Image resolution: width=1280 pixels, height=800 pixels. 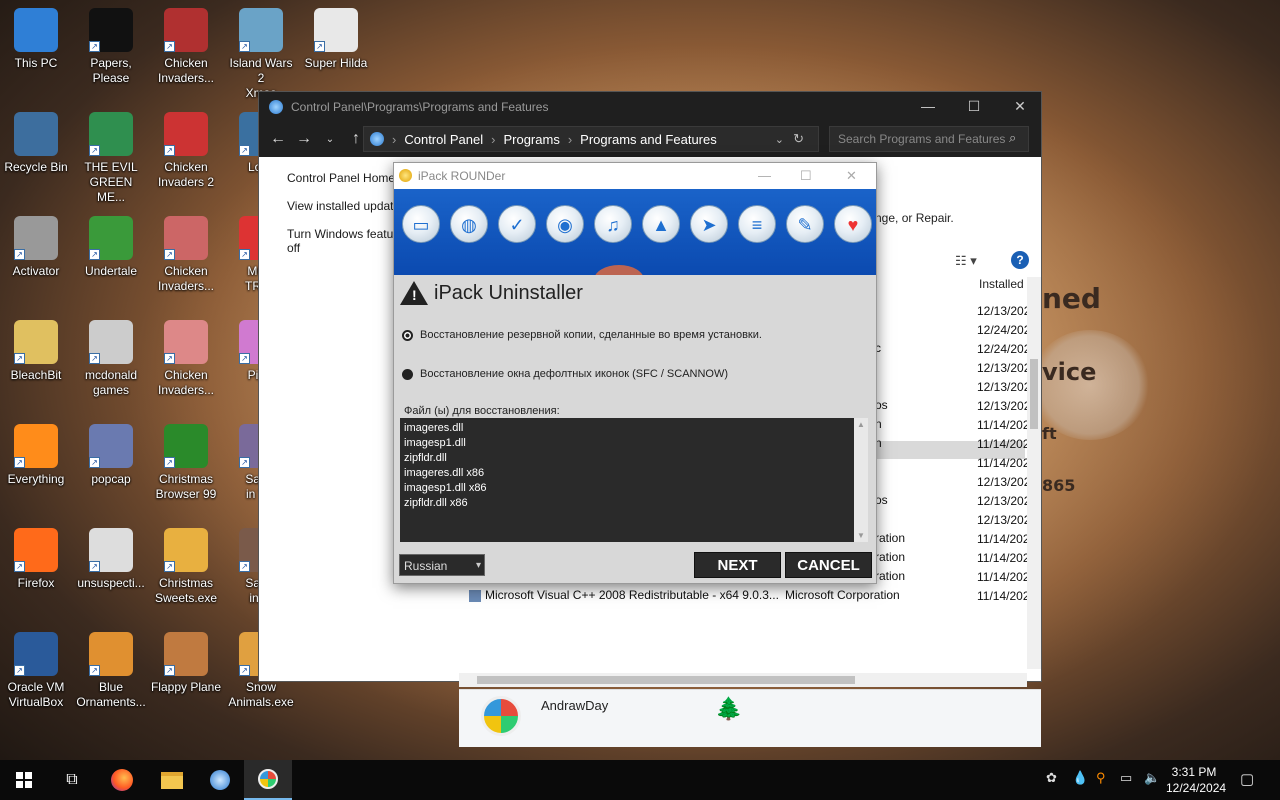 What do you see at coordinates (1247, 779) in the screenshot?
I see `notification-icon: ▢` at bounding box center [1247, 779].